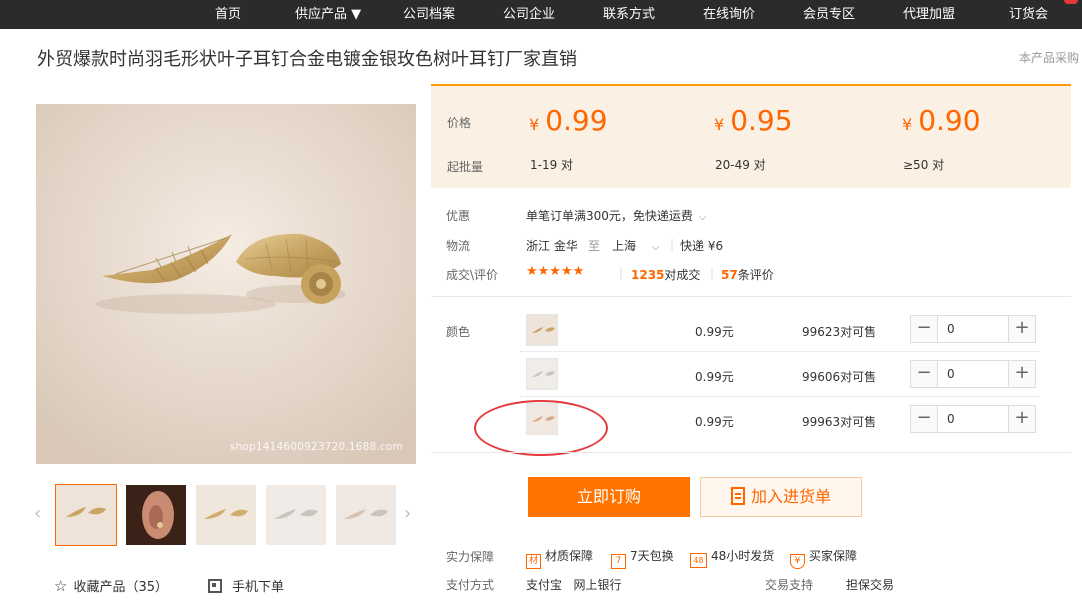  Describe the element at coordinates (609, 497) in the screenshot. I see `buy-now-button: 立即订购` at that location.